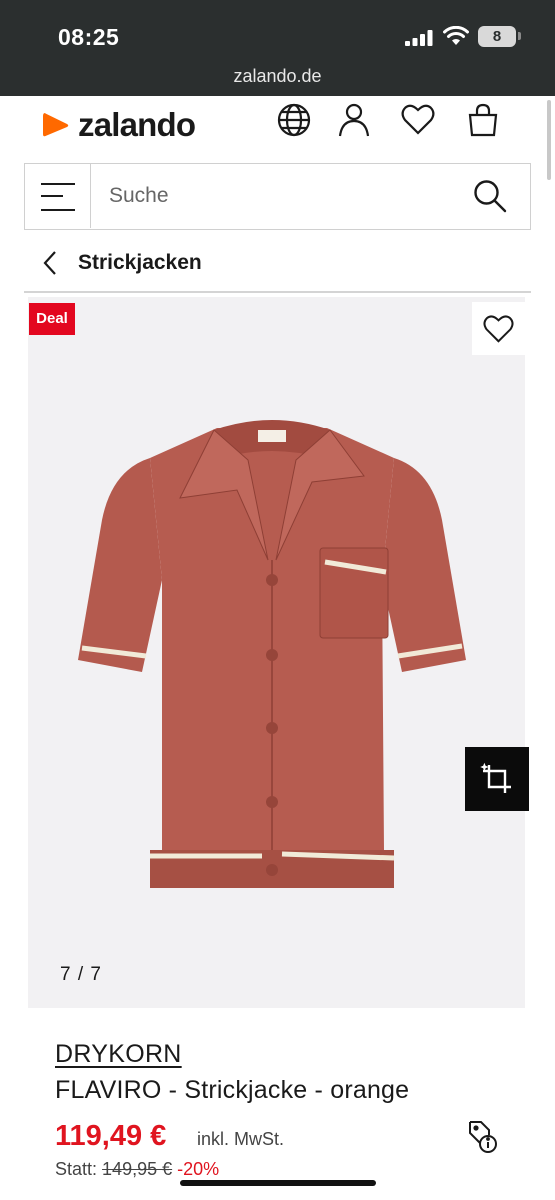 The image size is (555, 1200). I want to click on old-price: 149,95 €, so click(137, 1169).